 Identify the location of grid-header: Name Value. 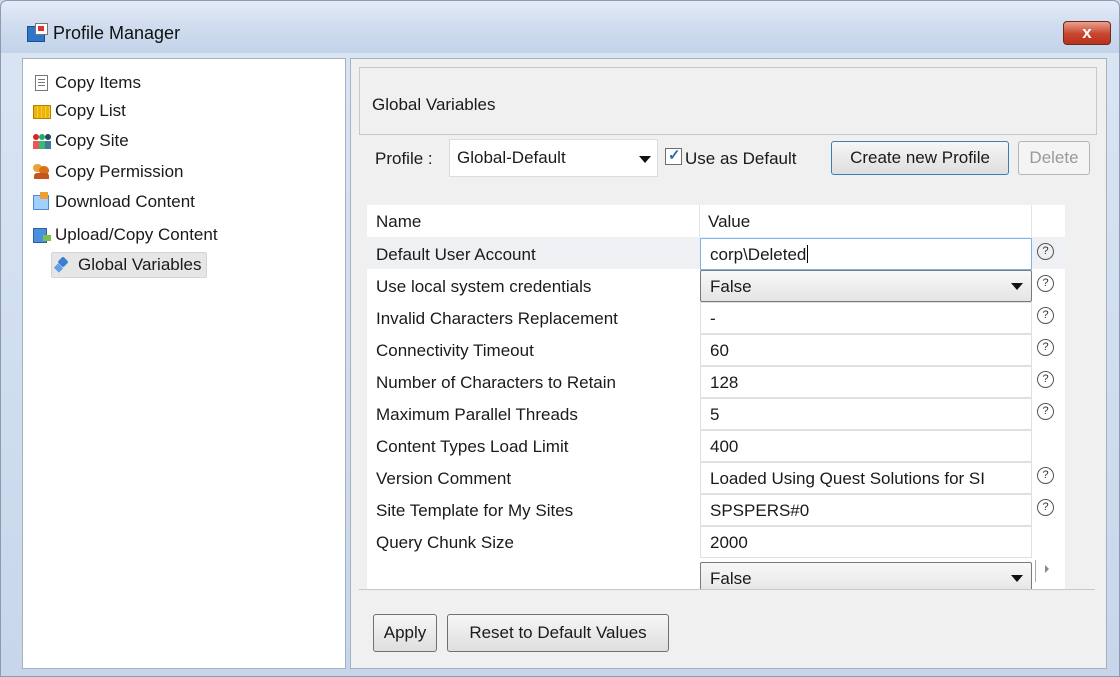
(716, 221).